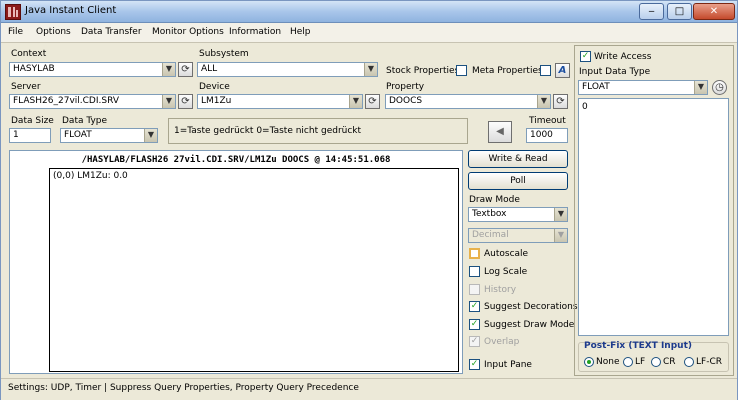 The width and height of the screenshot is (738, 400). Describe the element at coordinates (474, 324) in the screenshot. I see `suggest-draw-mode-checkbox: ✓` at that location.